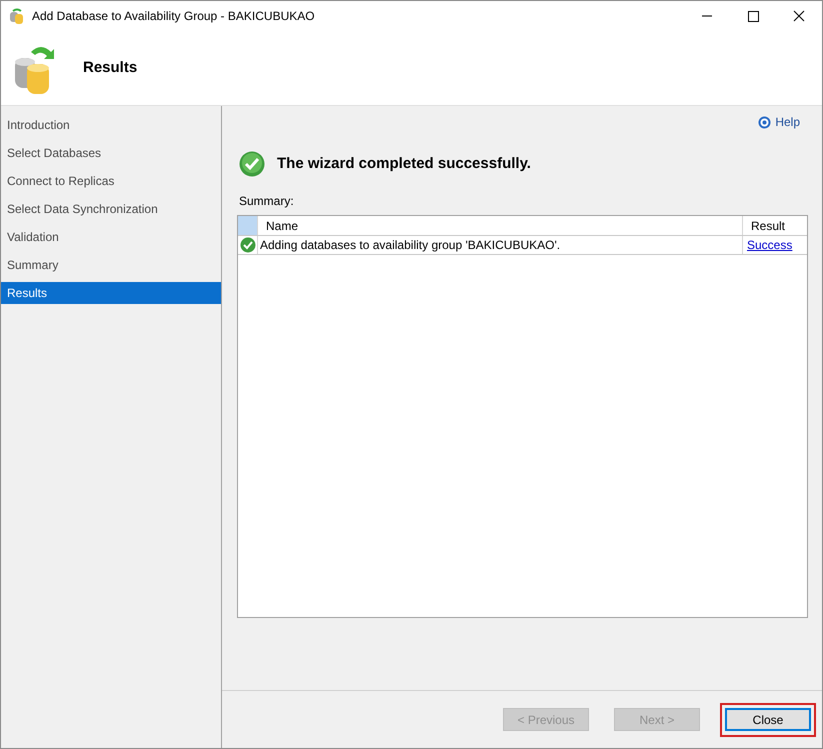 The height and width of the screenshot is (749, 823). Describe the element at coordinates (500, 225) in the screenshot. I see `column-header: Name` at that location.